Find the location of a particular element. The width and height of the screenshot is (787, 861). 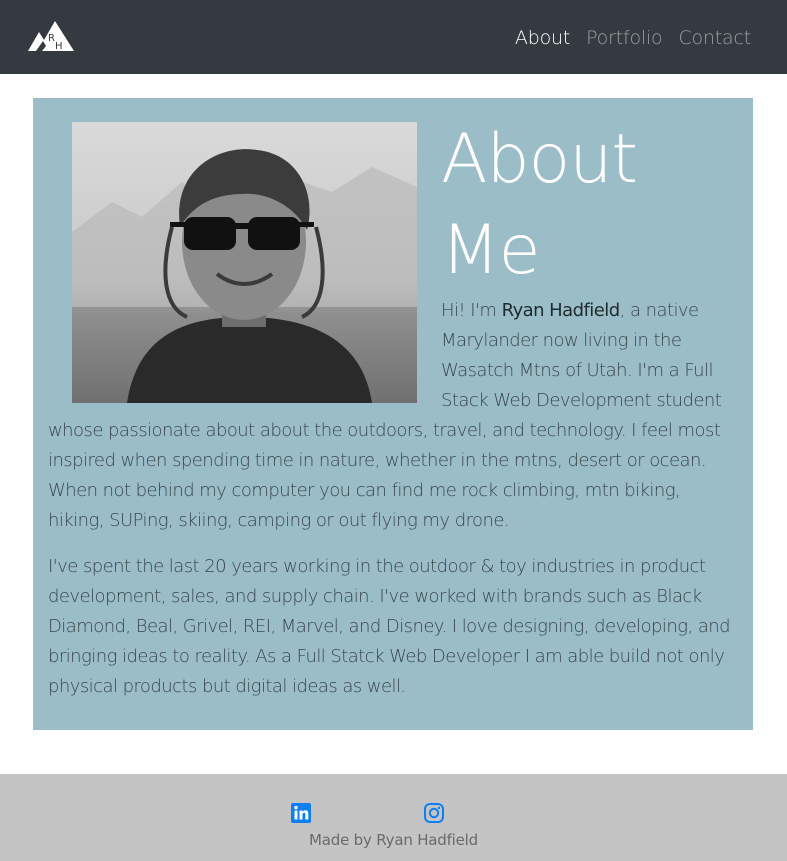

nav-link-portfolio: Portfolio is located at coordinates (624, 38).